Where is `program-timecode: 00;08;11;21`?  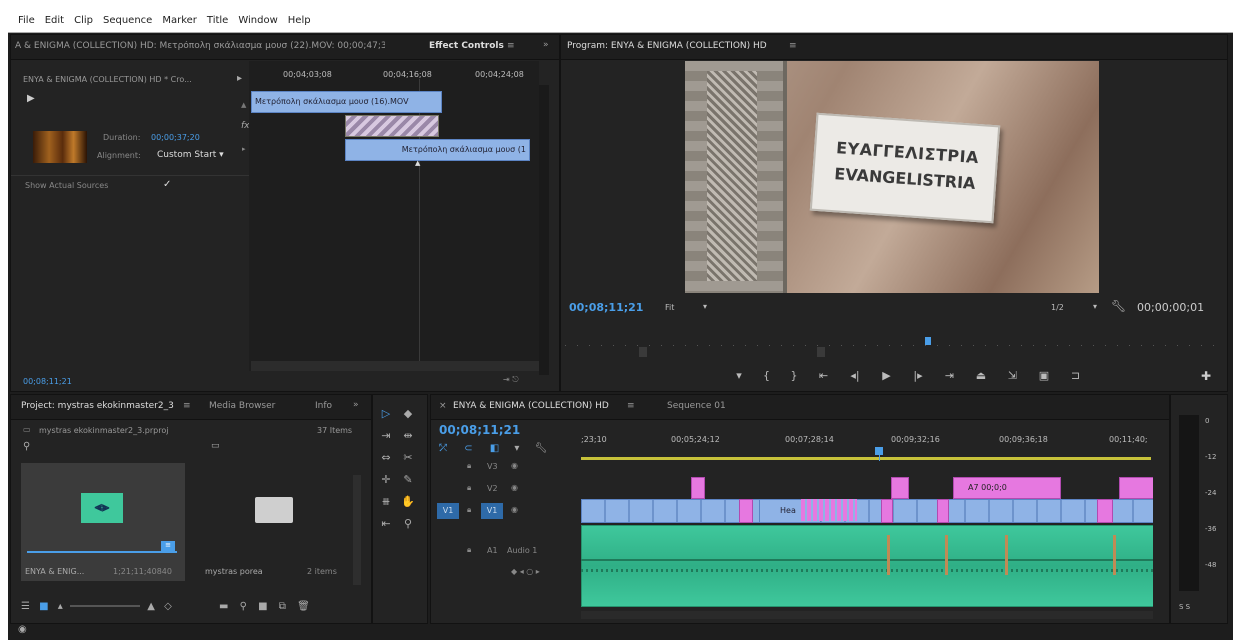
program-timecode: 00;08;11;21 is located at coordinates (606, 307).